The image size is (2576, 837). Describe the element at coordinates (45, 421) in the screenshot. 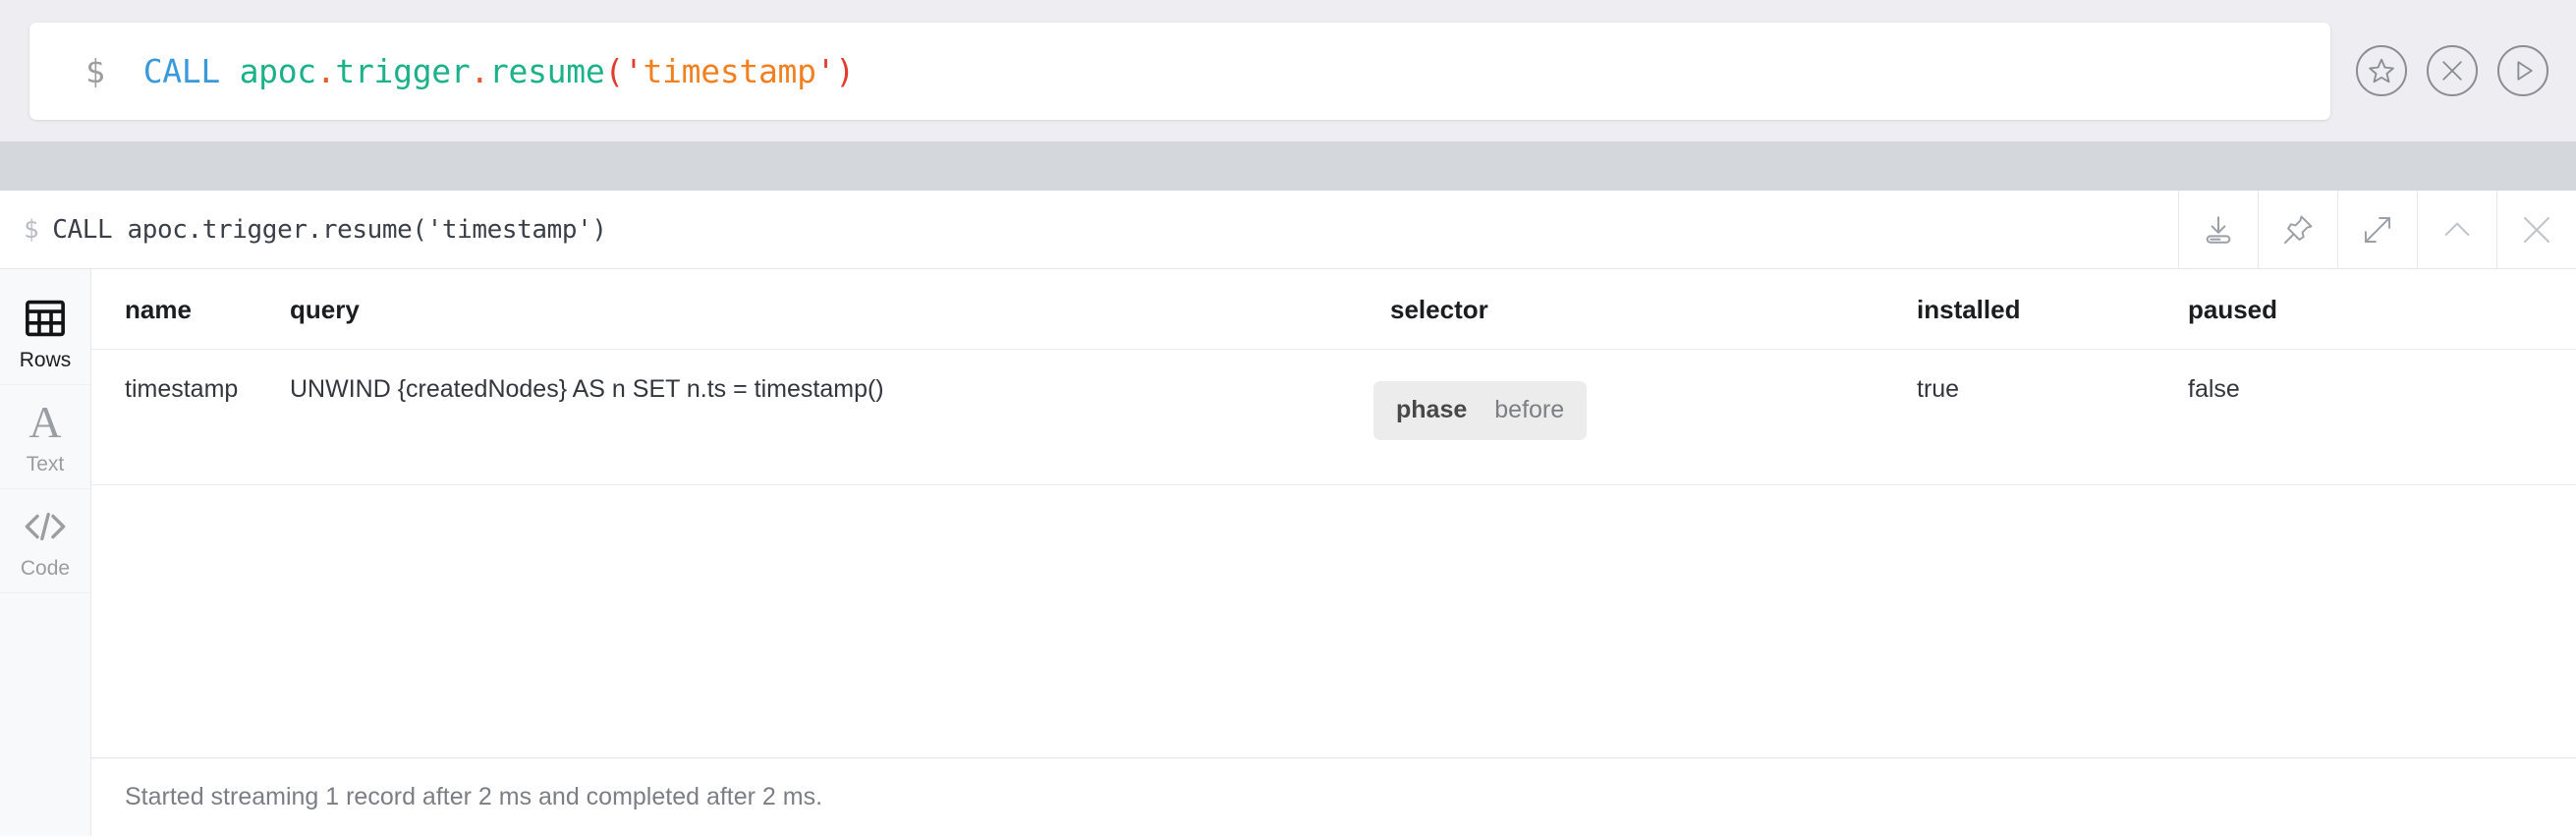

I see `text-a-icon: A` at that location.